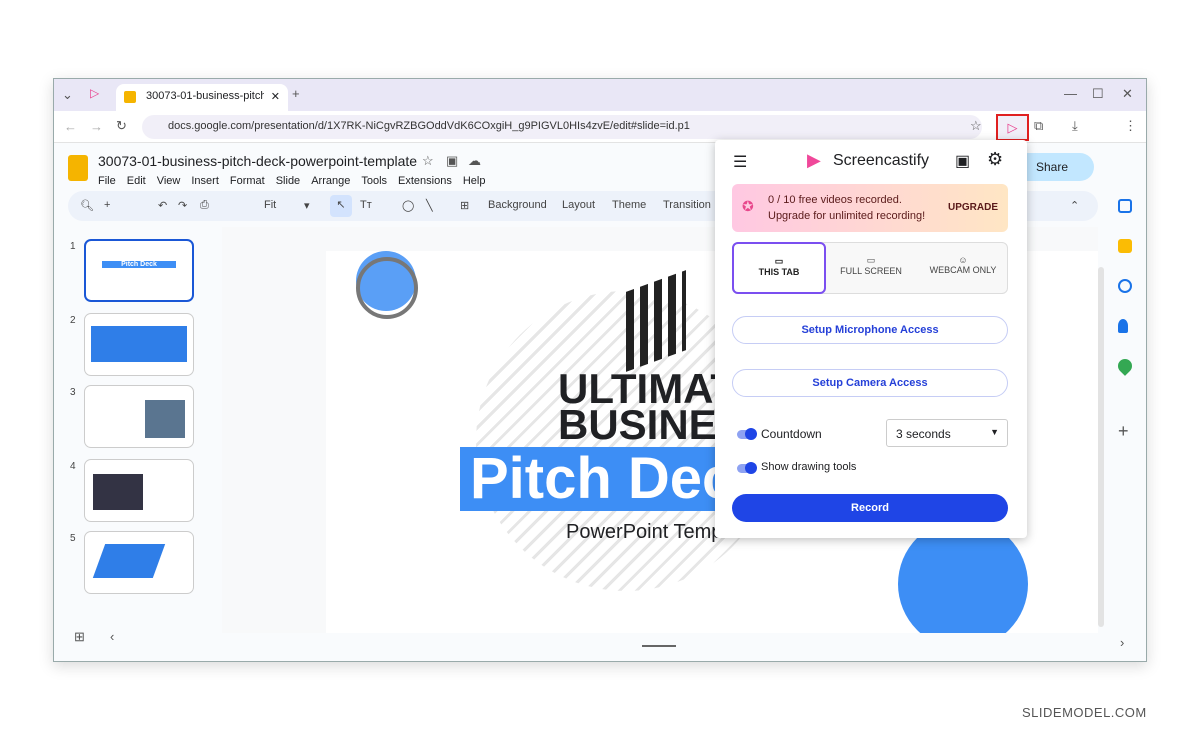  I want to click on menu-extensions: Extensions, so click(425, 181).